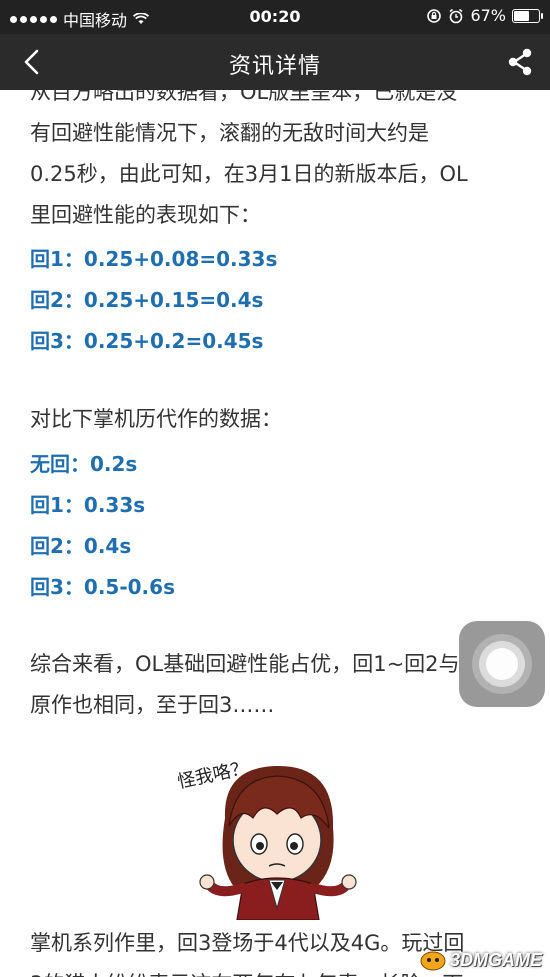 The image size is (550, 977). I want to click on paragraph-1-line-4: 里回避性能的表现如下：, so click(145, 215).